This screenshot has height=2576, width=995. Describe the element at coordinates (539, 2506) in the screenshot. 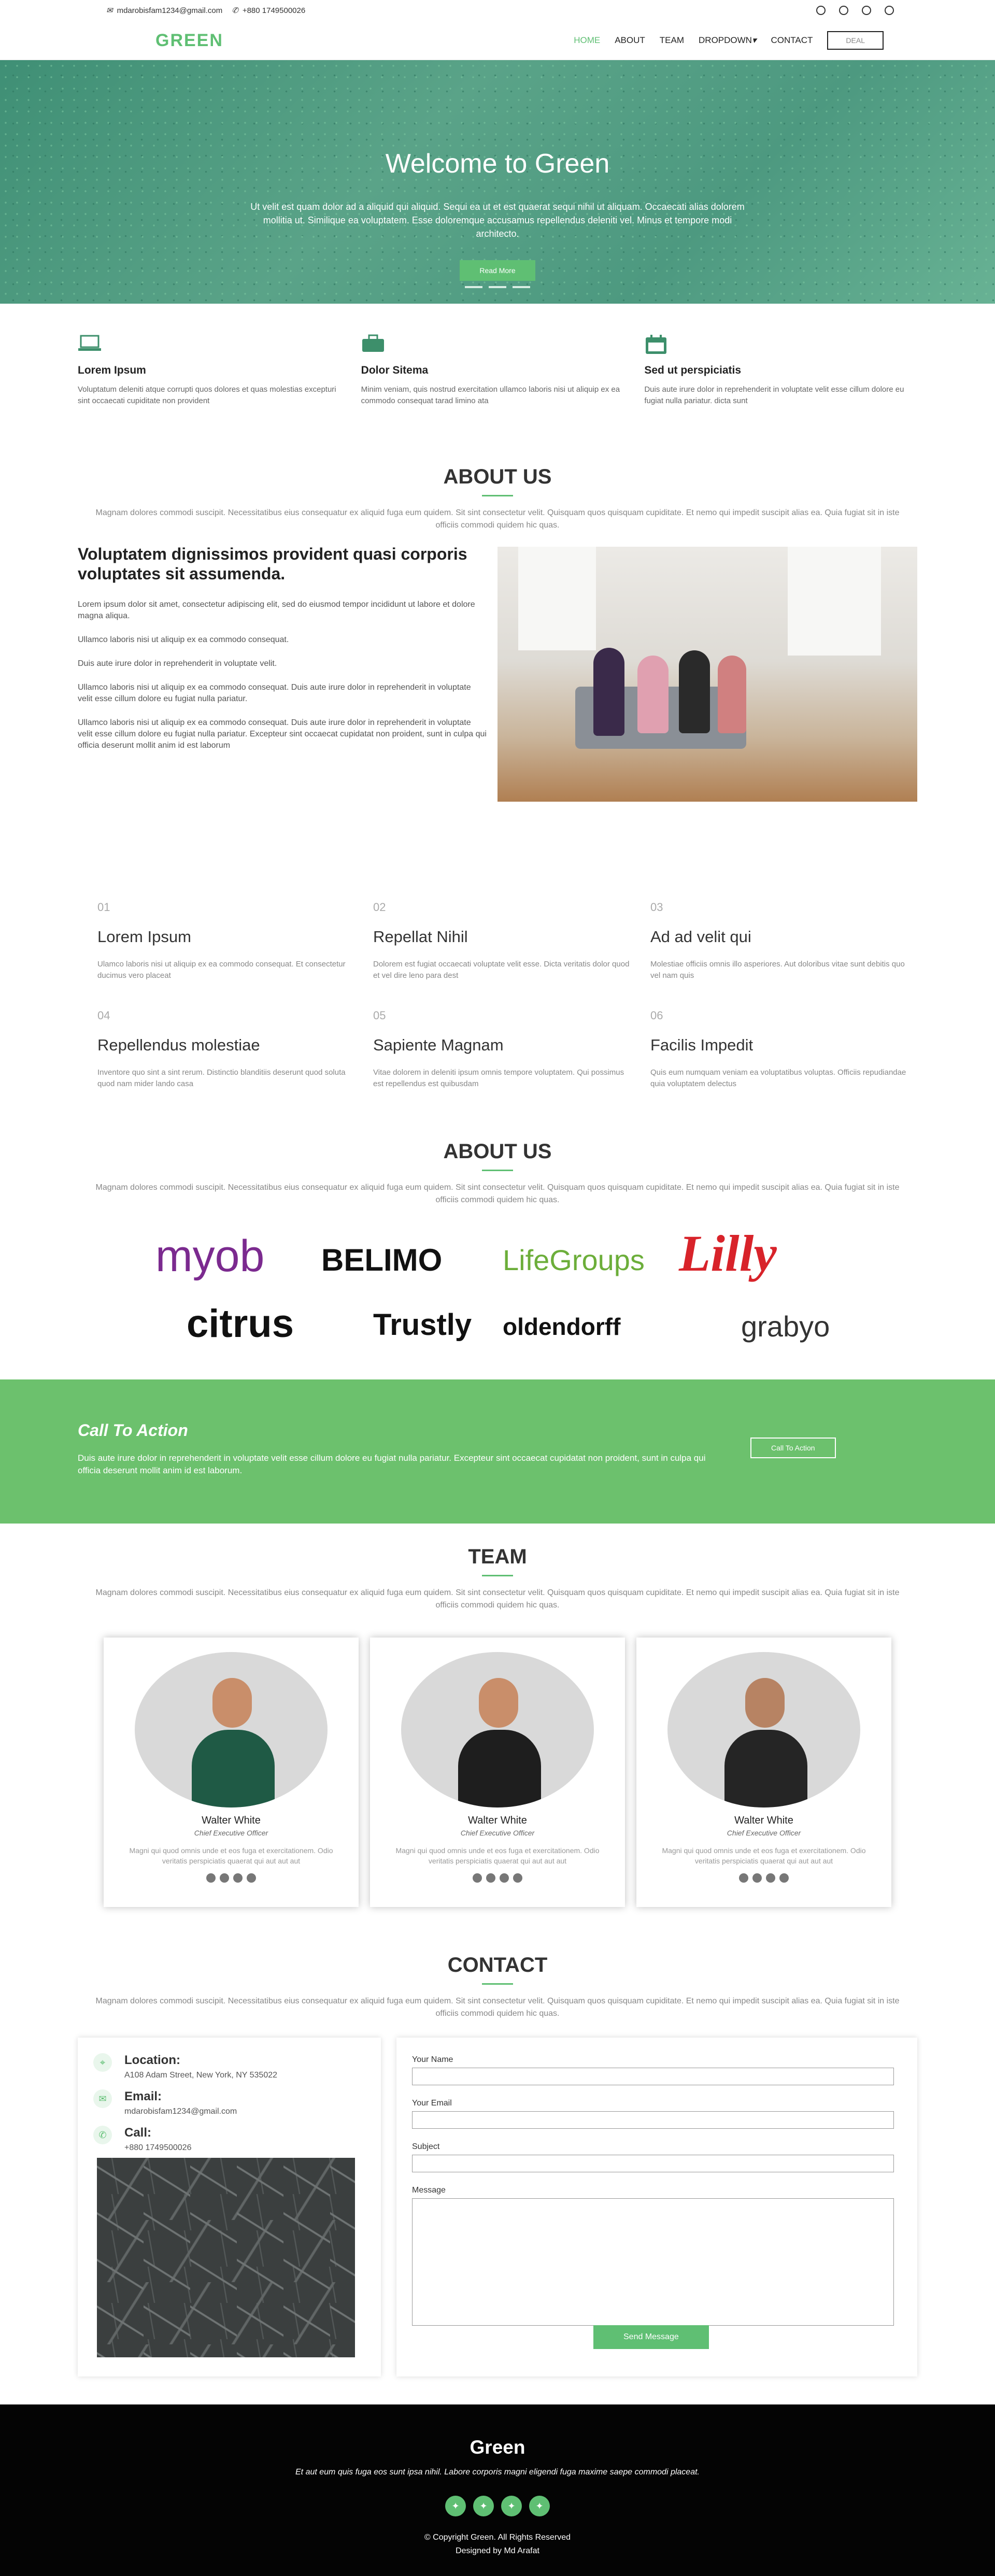

I see `linkedin-icon: ✦` at that location.